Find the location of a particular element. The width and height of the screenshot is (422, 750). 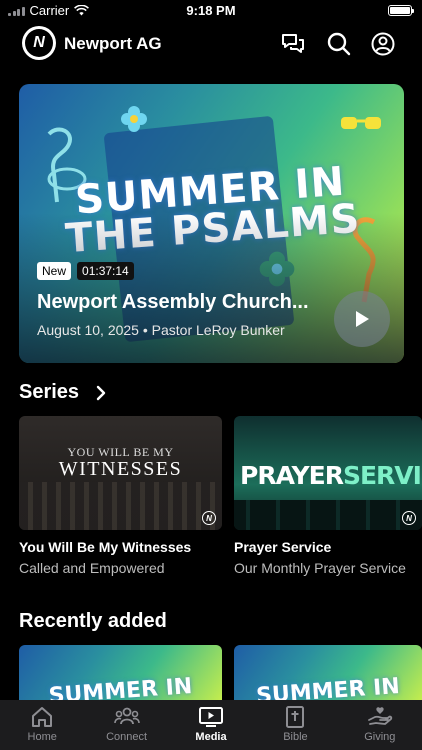

chat-icon is located at coordinates (293, 43).